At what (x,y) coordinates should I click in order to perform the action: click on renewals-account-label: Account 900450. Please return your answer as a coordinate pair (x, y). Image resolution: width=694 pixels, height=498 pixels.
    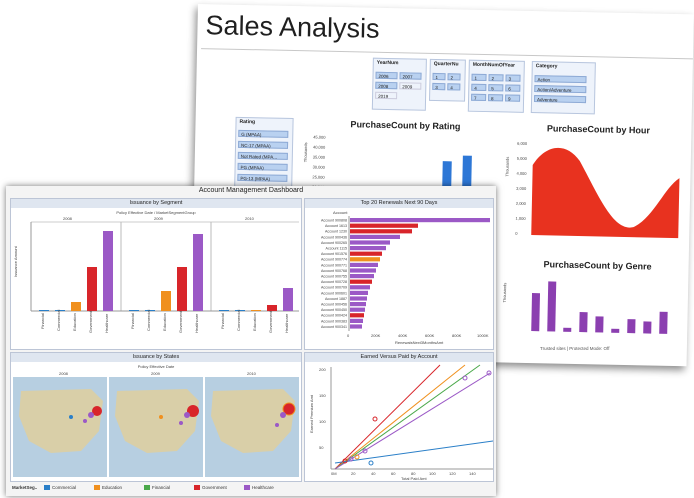
    Looking at the image, I should click on (334, 310).